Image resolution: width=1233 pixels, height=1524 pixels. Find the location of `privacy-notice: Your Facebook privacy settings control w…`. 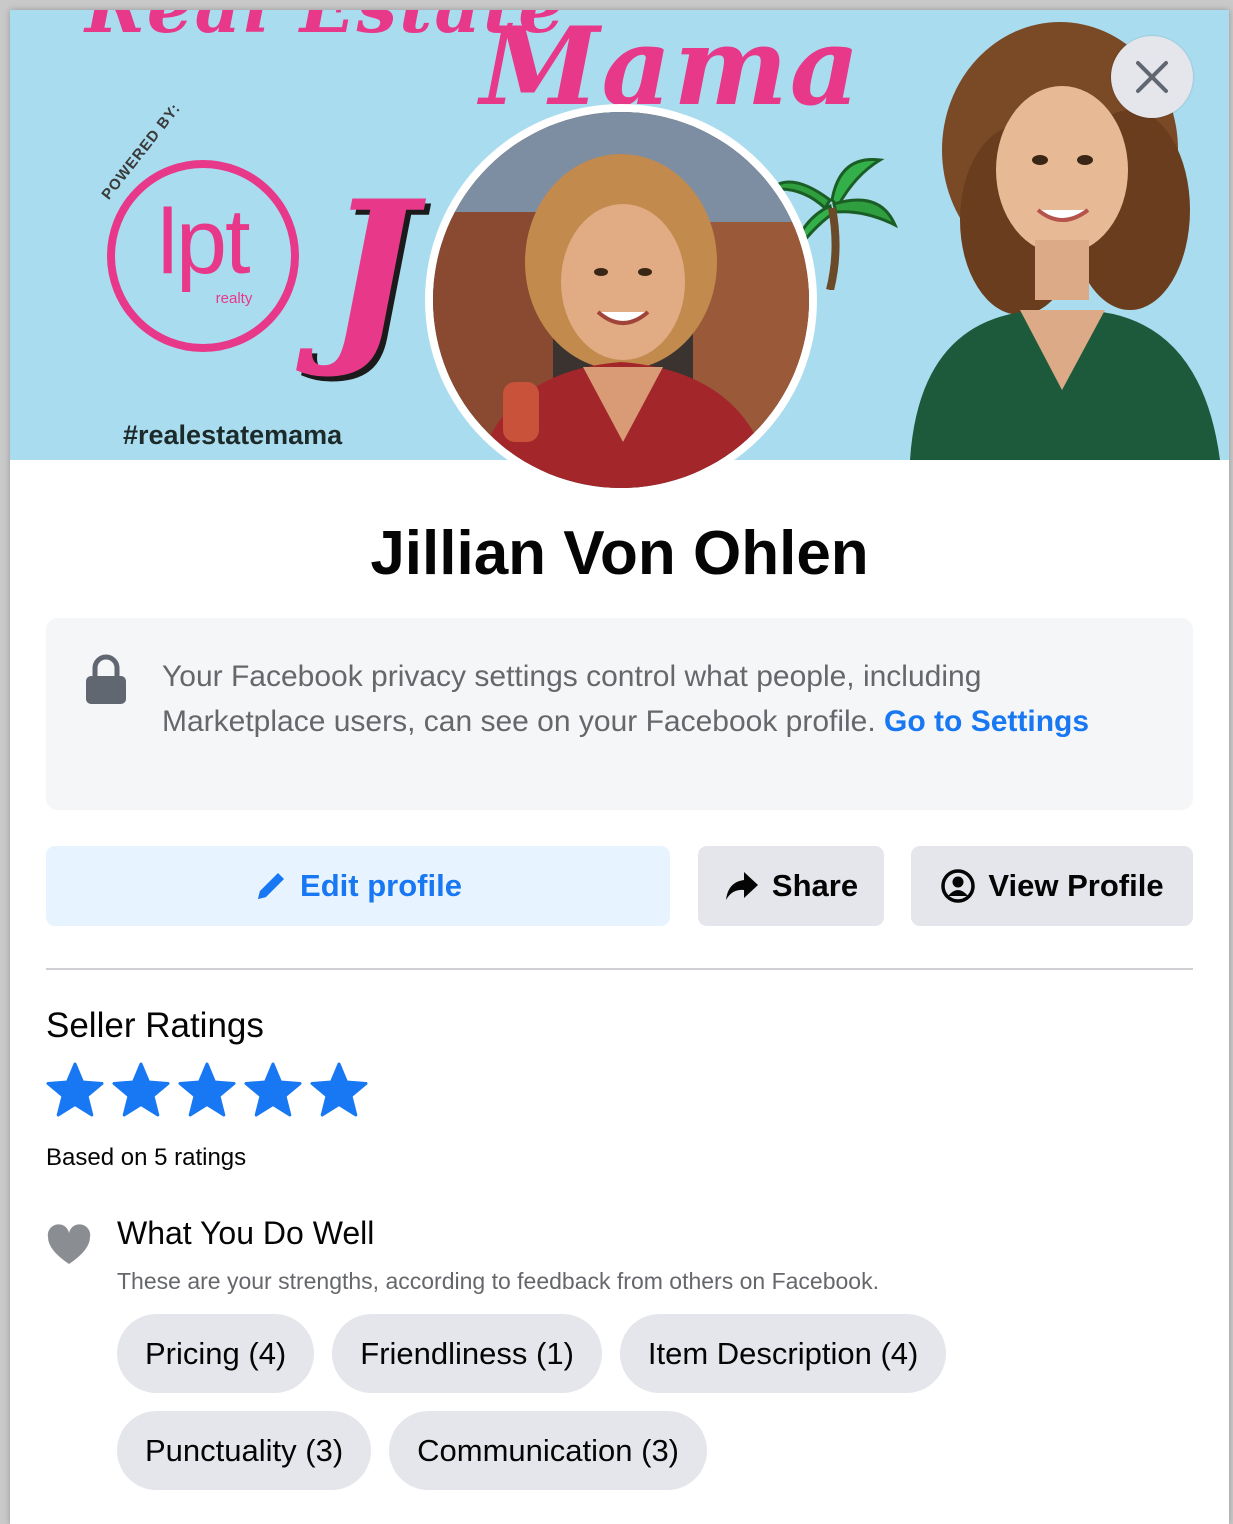

privacy-notice: Your Facebook privacy settings control w… is located at coordinates (619, 714).